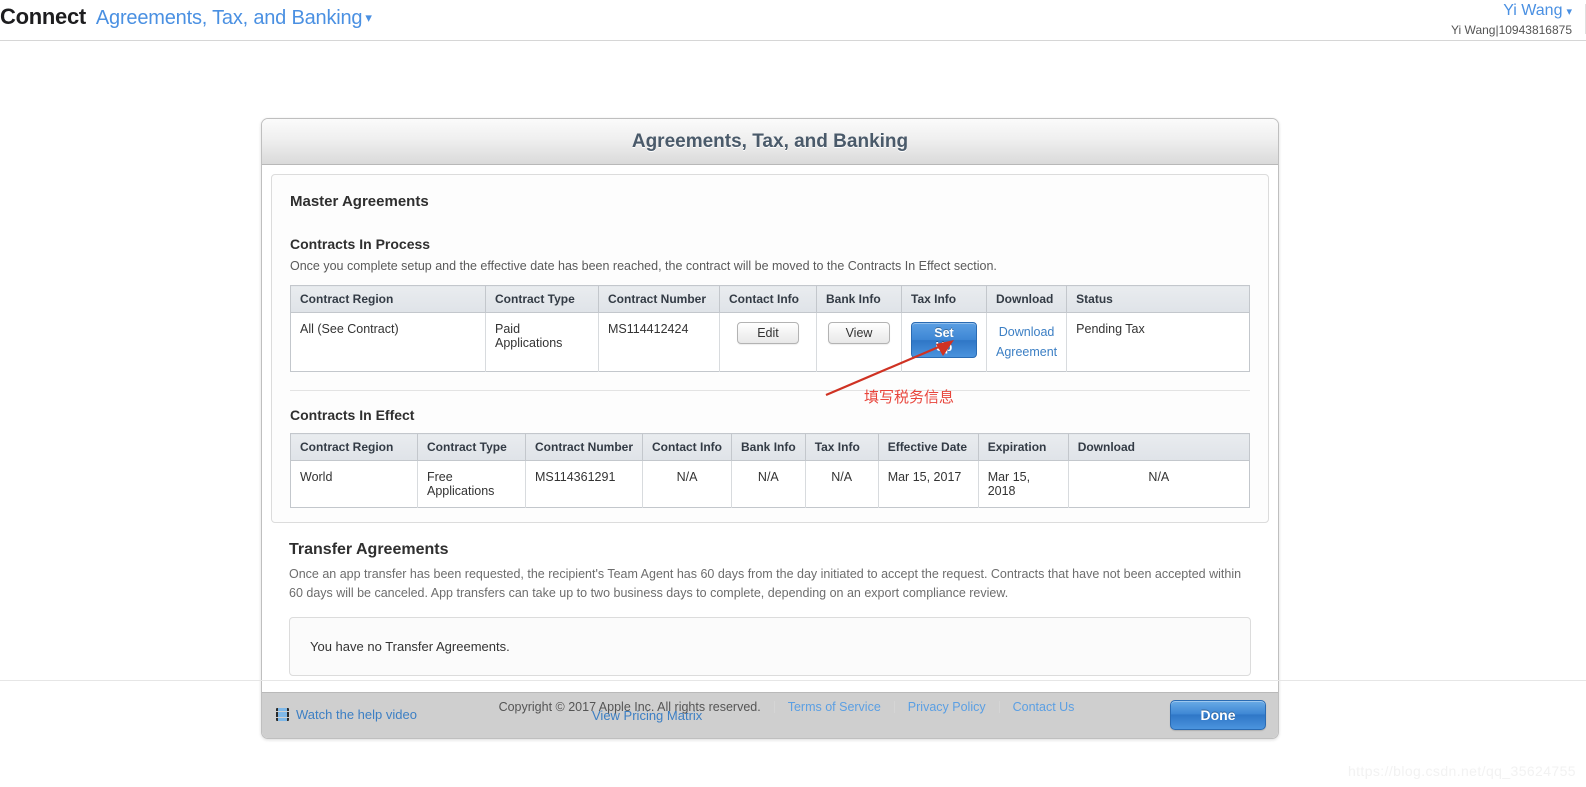 The height and width of the screenshot is (787, 1586). I want to click on card-header: Agreements, Tax, and Banking, so click(770, 142).